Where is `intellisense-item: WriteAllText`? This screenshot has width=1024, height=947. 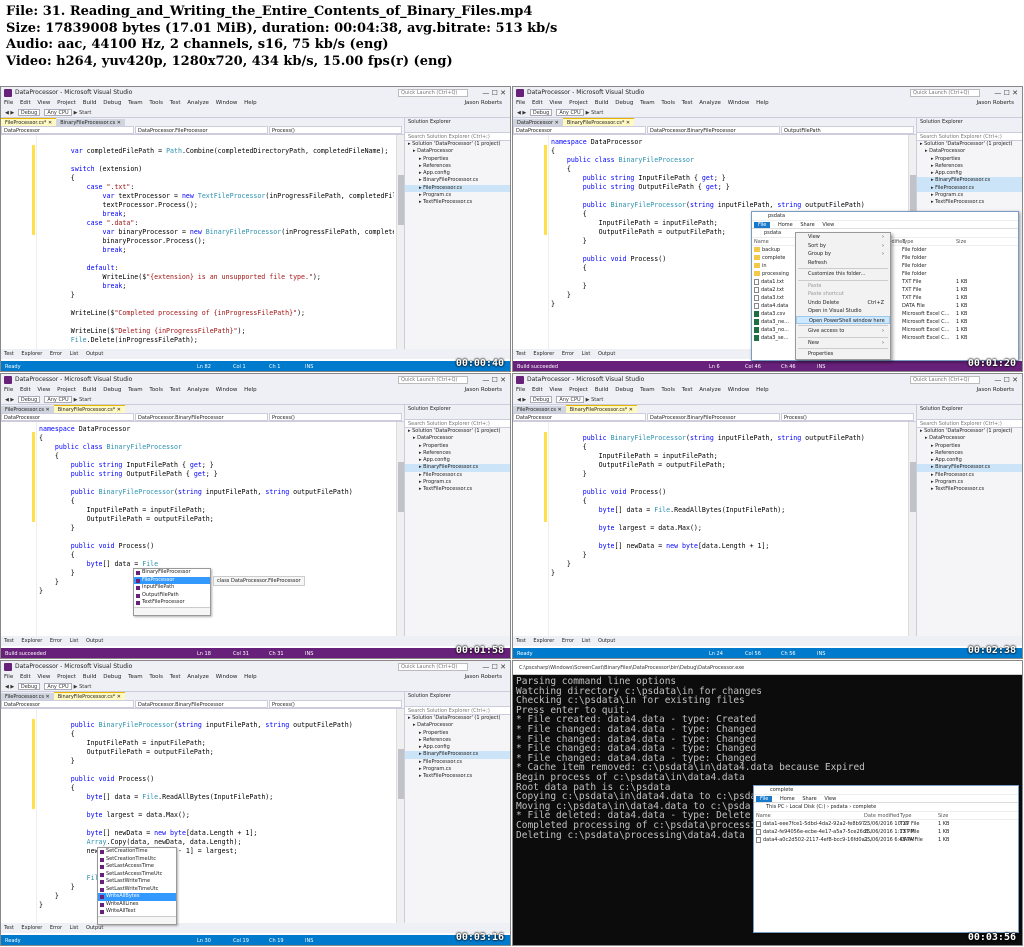
intellisense-item: WriteAllText is located at coordinates (137, 912).